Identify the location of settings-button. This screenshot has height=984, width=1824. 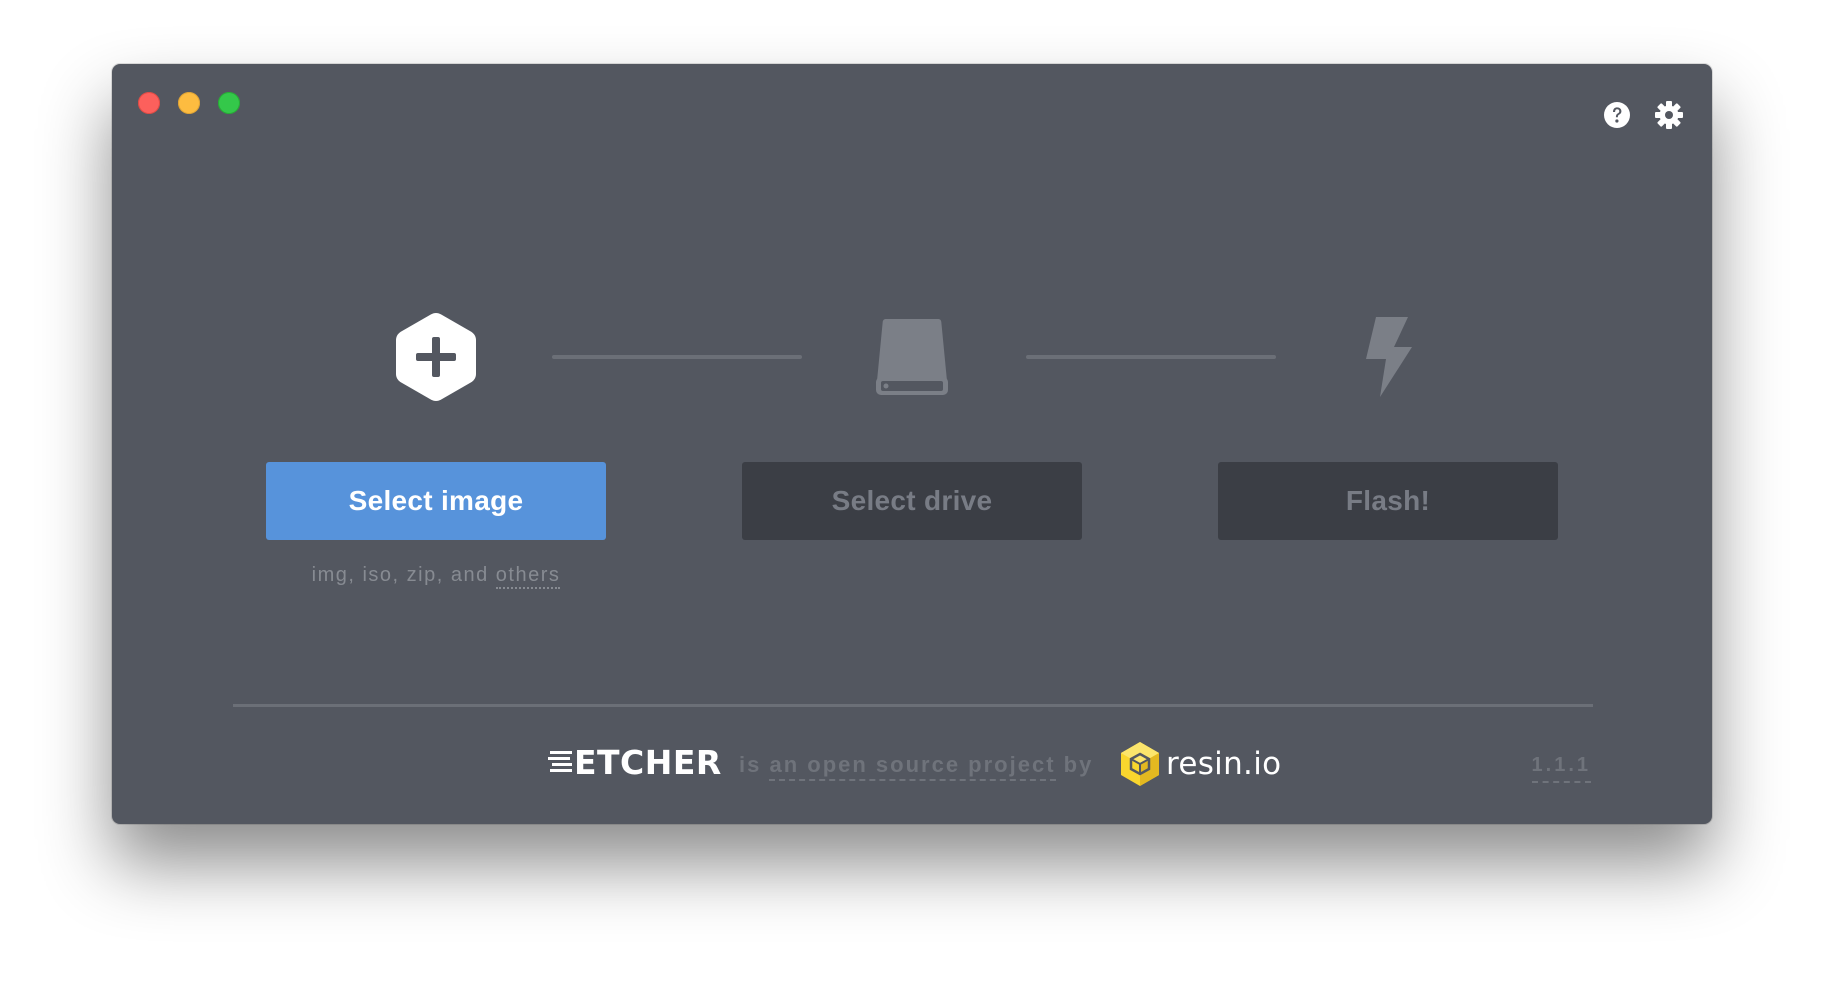
(1669, 115).